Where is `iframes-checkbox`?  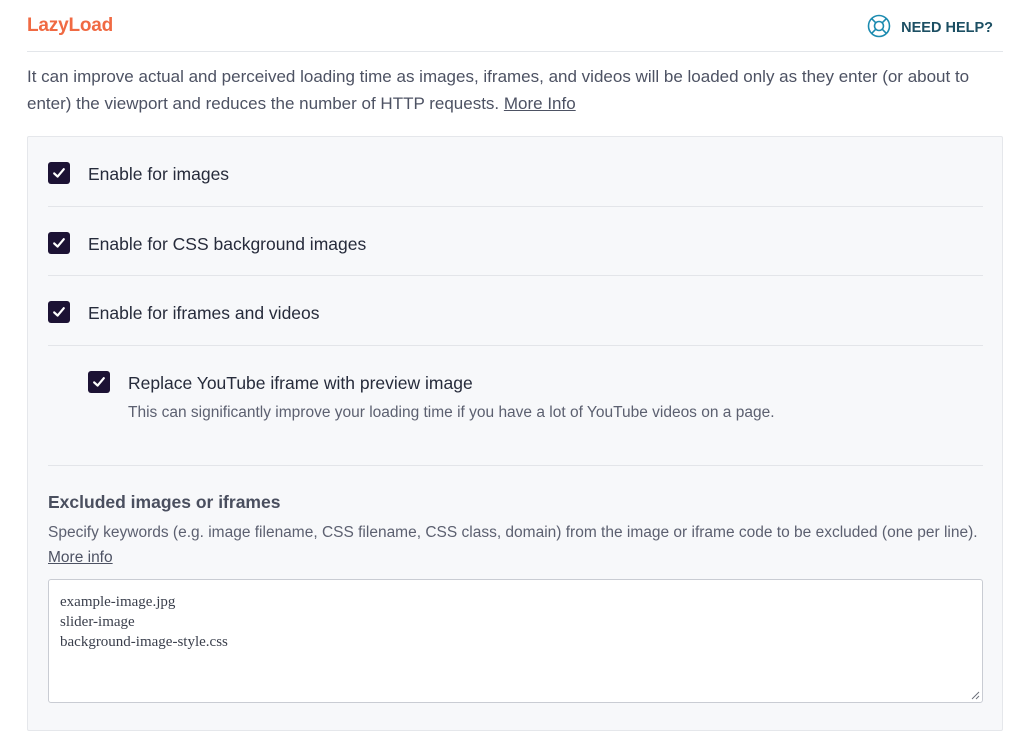
iframes-checkbox is located at coordinates (59, 312).